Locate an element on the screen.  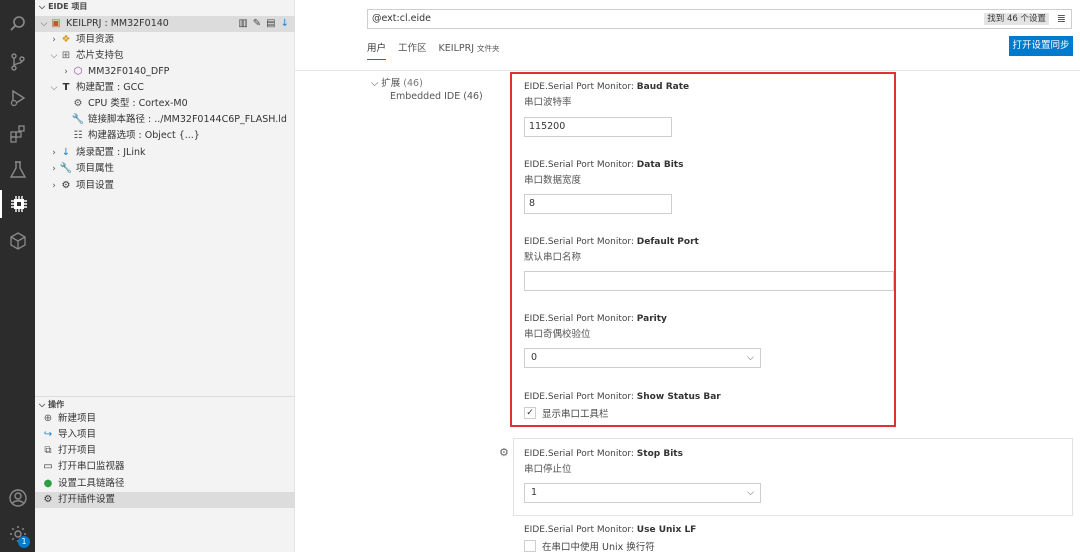
tree-item-label: MM32F0140_DFP is located at coordinates (129, 71).